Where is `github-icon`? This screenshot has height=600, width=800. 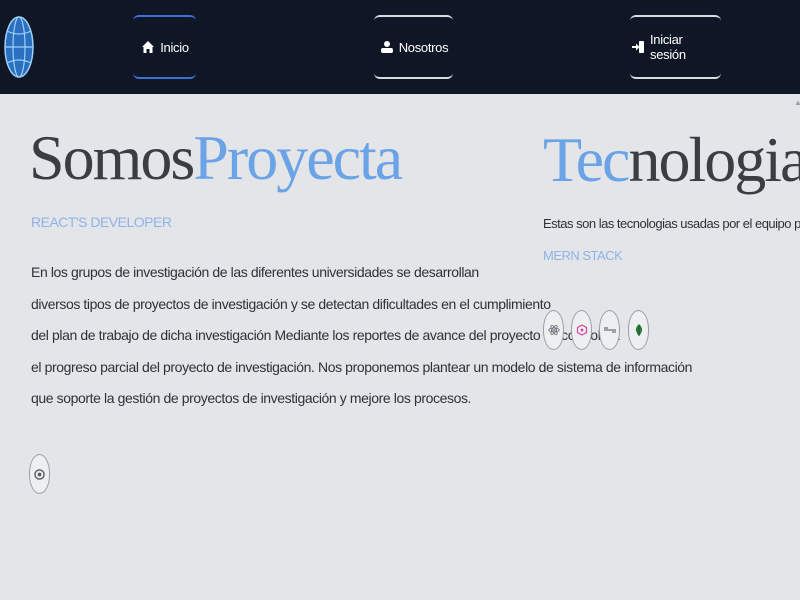 github-icon is located at coordinates (39, 474).